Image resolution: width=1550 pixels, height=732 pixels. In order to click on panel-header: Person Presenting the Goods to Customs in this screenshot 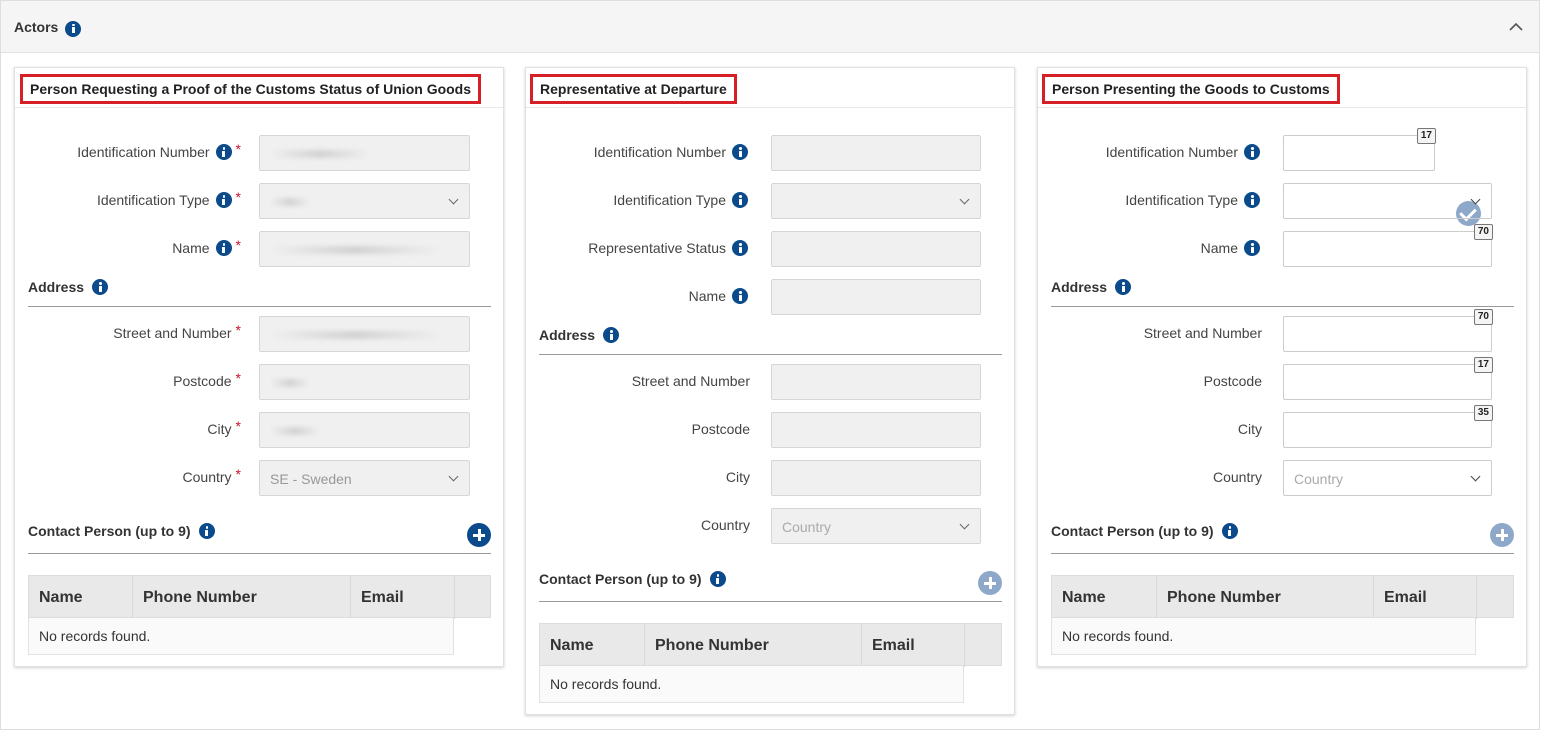, I will do `click(1282, 88)`.